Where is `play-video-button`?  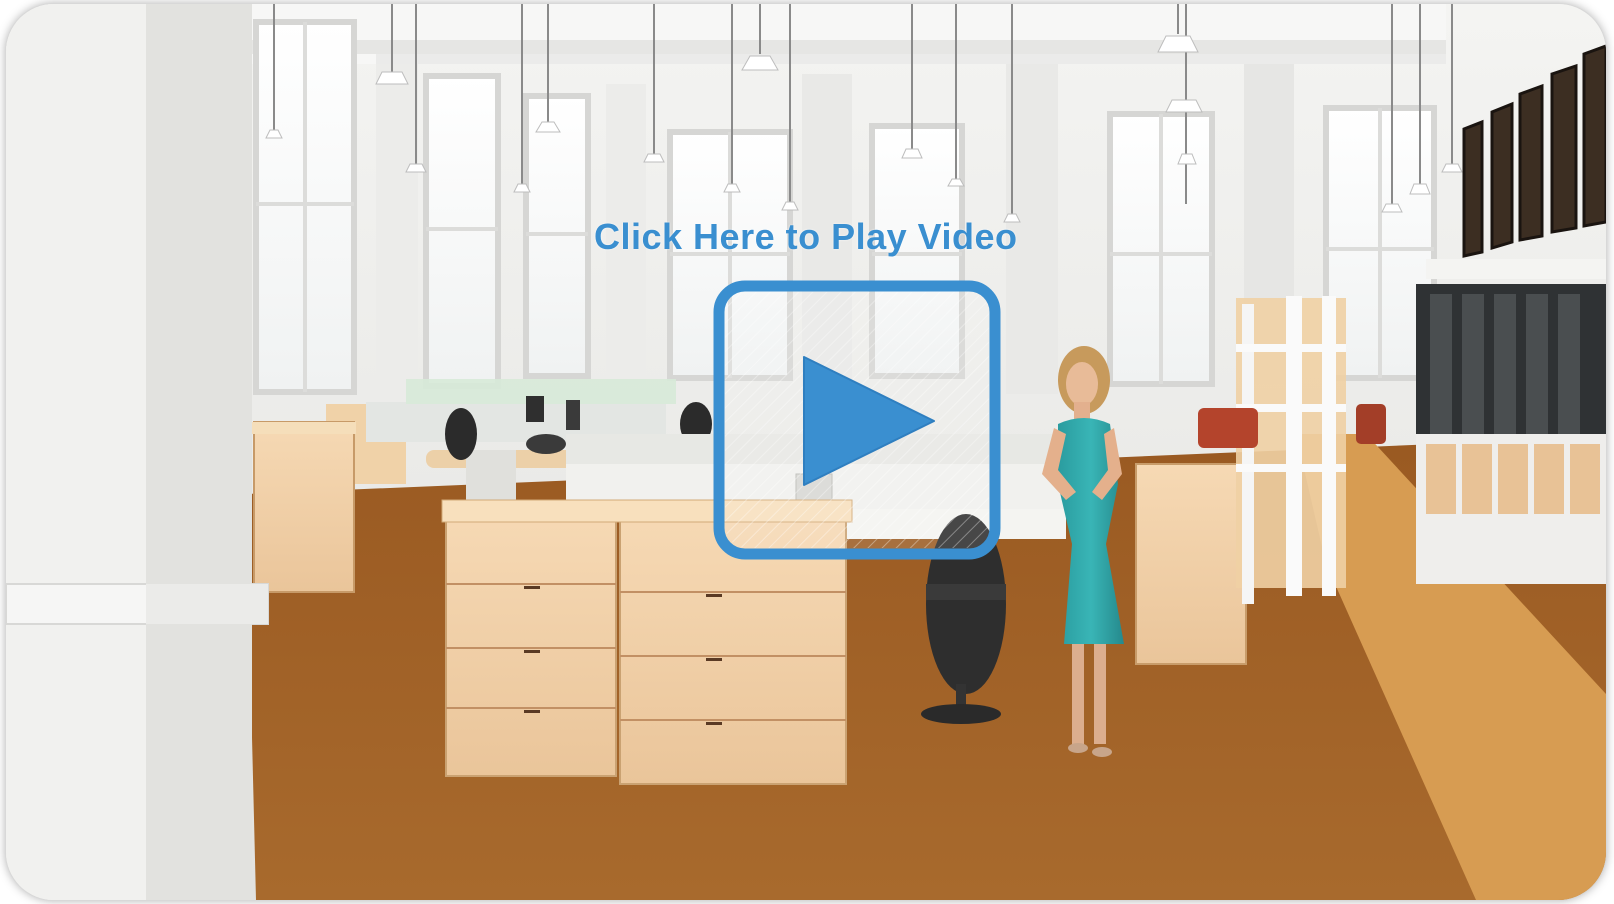
play-video-button is located at coordinates (857, 420).